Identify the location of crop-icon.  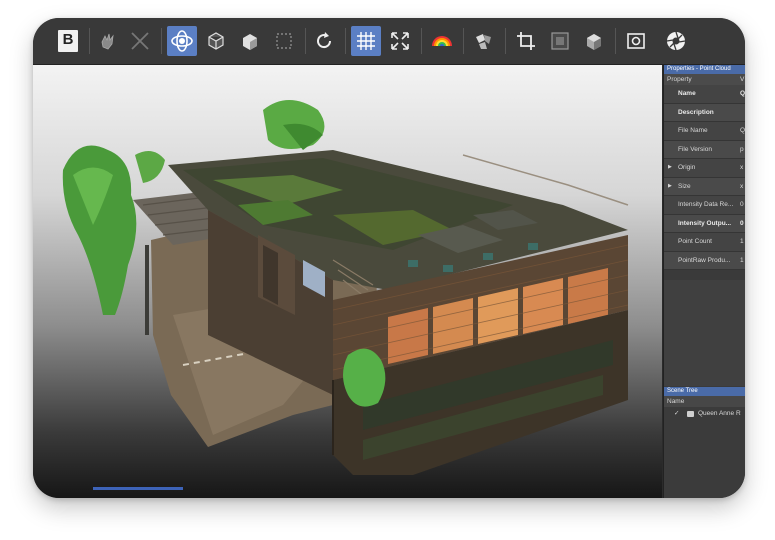
(526, 41).